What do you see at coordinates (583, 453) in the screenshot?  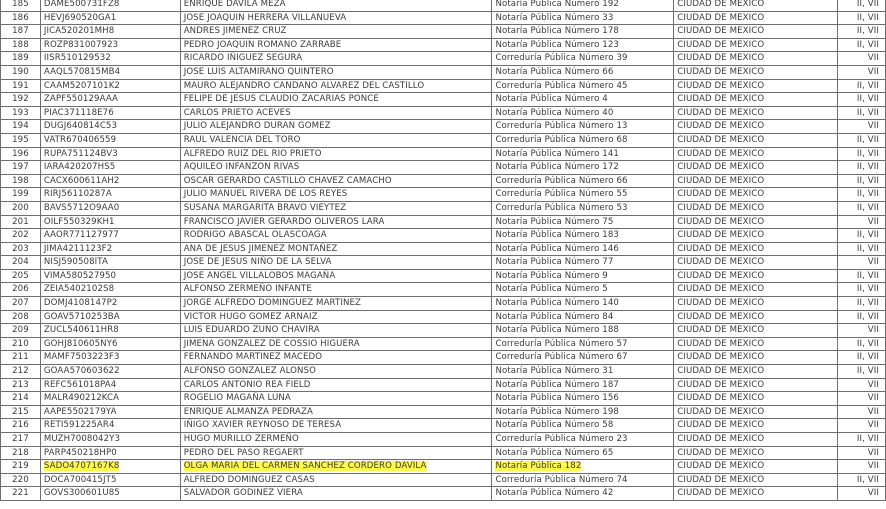 I see `office-cell: Notaría Pública Número 65` at bounding box center [583, 453].